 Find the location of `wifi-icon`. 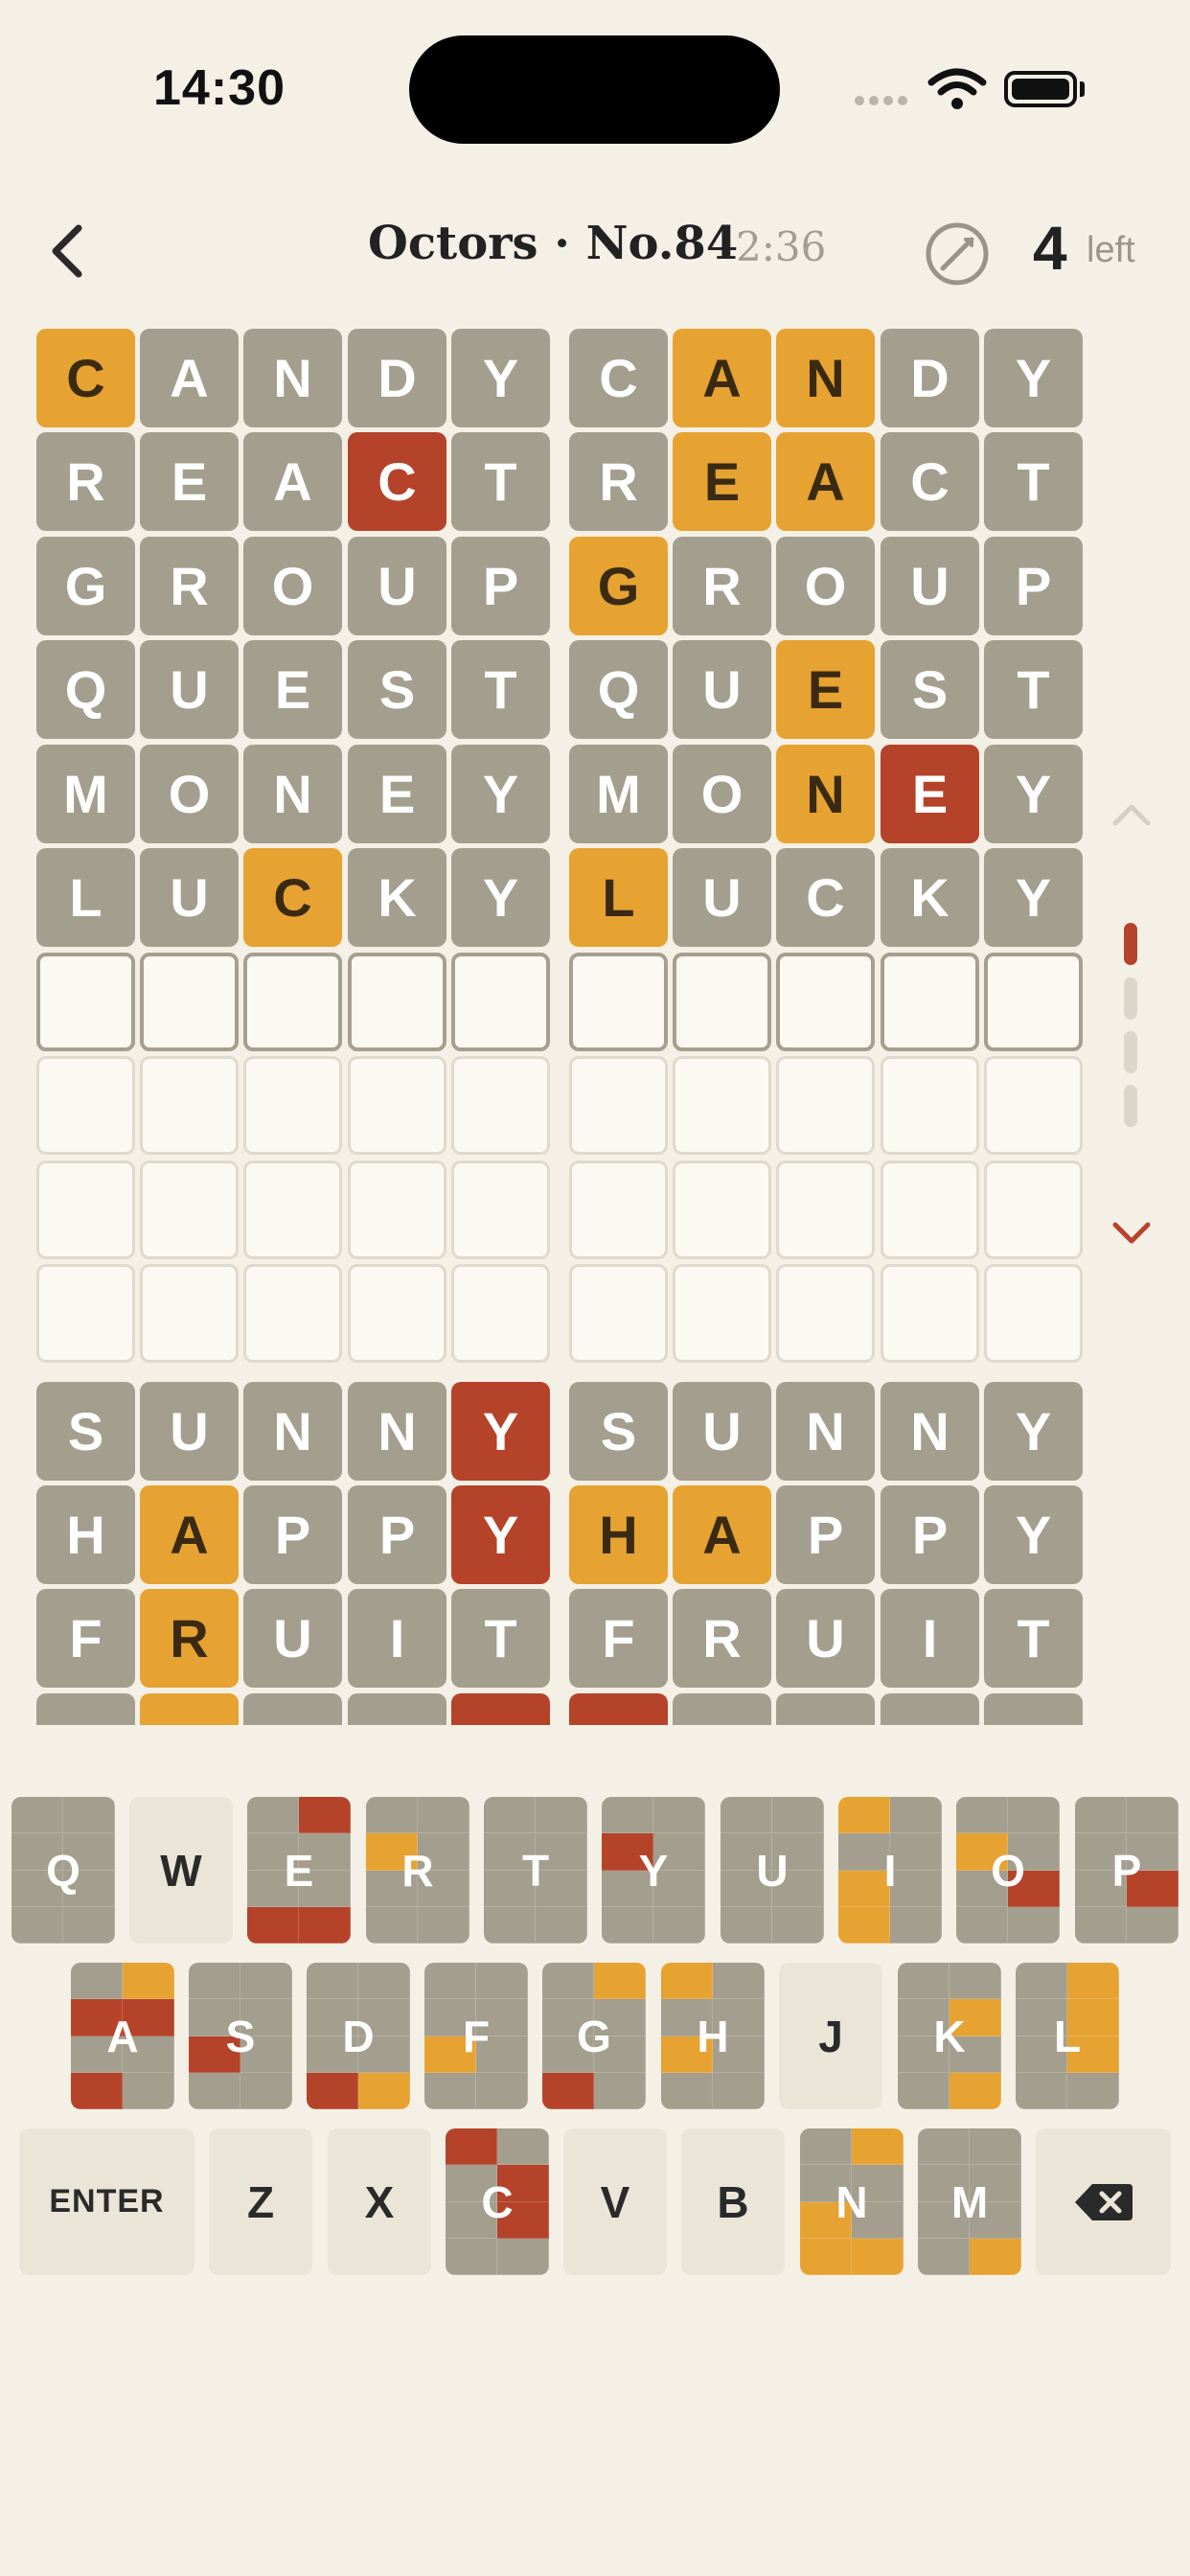

wifi-icon is located at coordinates (957, 88).